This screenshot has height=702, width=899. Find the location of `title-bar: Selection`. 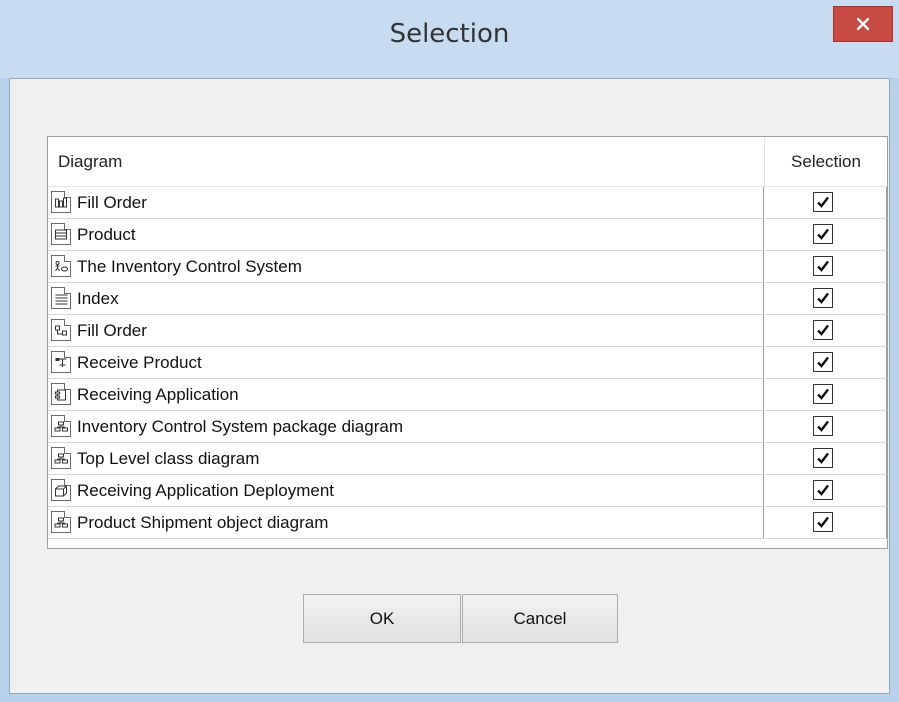

title-bar: Selection is located at coordinates (449, 39).